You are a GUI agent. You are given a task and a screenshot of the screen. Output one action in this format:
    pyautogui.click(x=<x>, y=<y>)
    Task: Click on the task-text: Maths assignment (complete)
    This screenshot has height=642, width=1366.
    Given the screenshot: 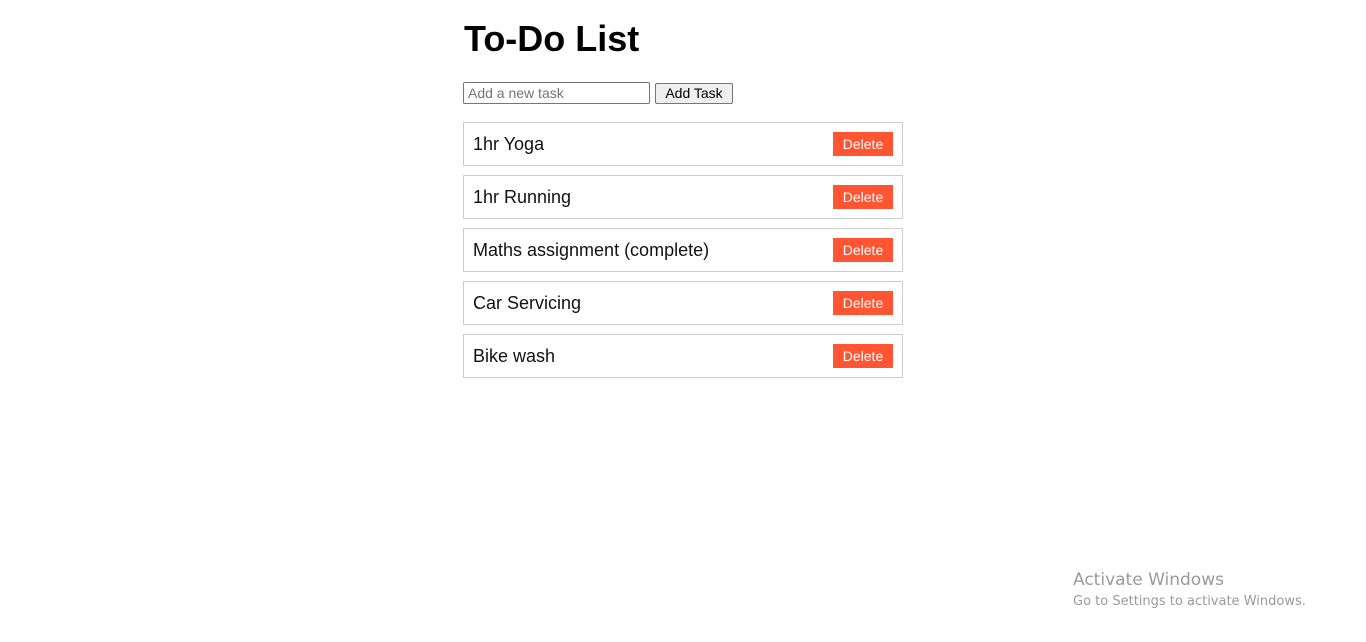 What is the action you would take?
    pyautogui.click(x=591, y=249)
    